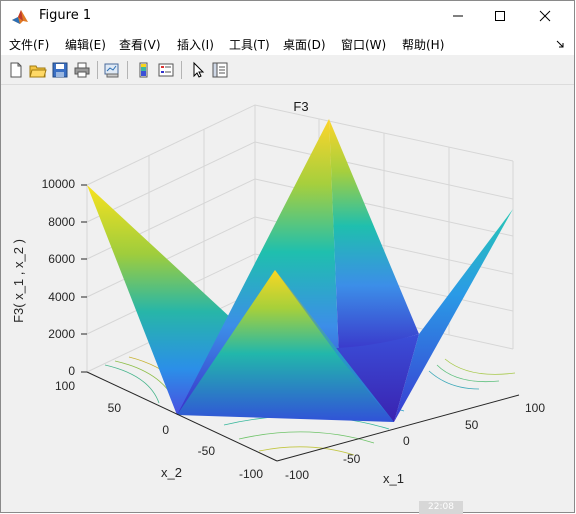 Image resolution: width=576 pixels, height=514 pixels. What do you see at coordinates (61, 259) in the screenshot?
I see `z-tick-label: 6000` at bounding box center [61, 259].